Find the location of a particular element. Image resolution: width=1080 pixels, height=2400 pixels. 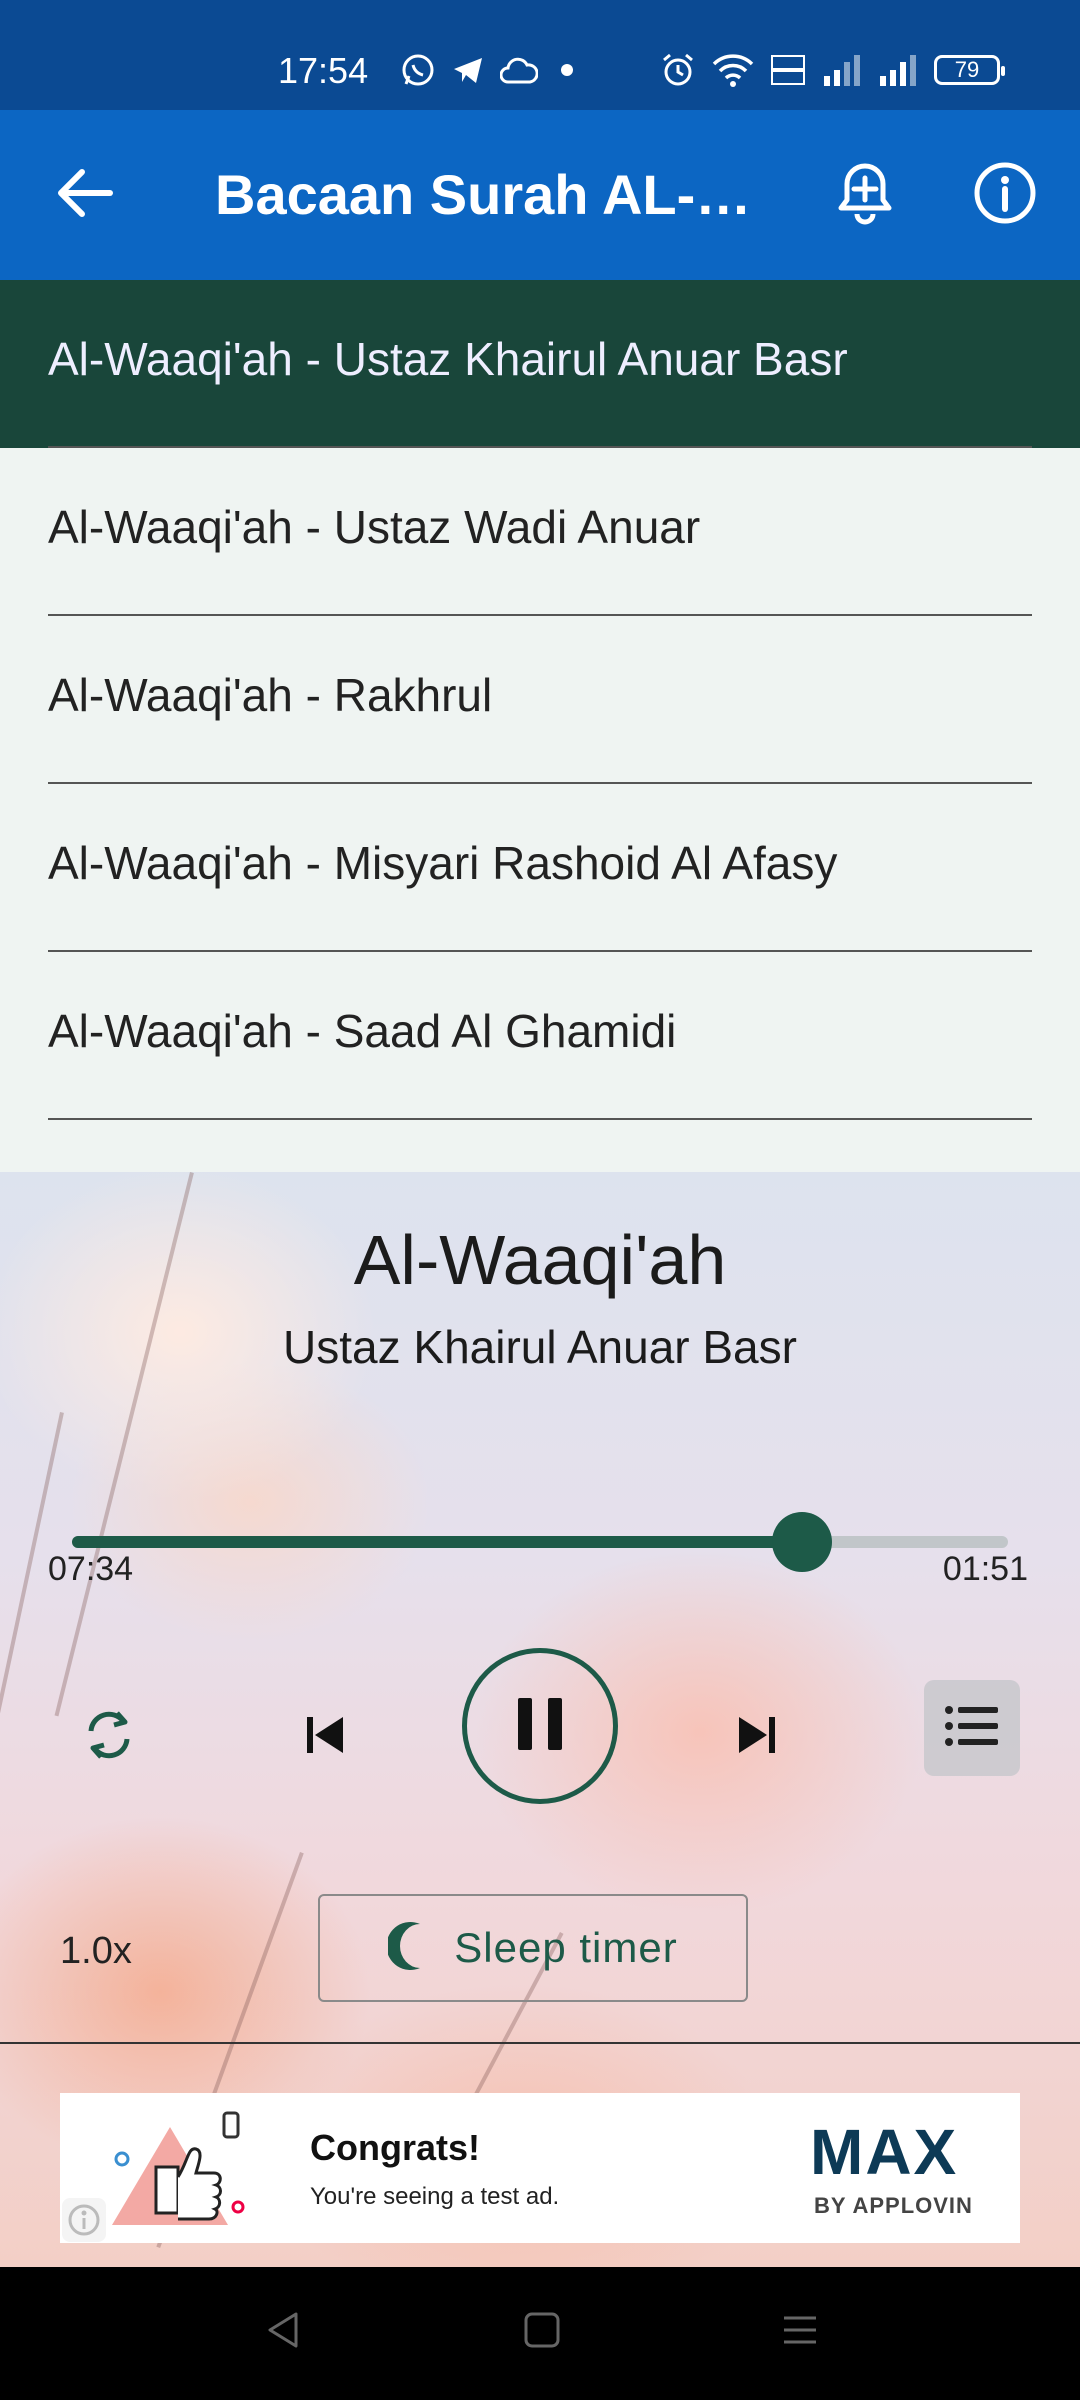

whatsapp-icon is located at coordinates (418, 70).